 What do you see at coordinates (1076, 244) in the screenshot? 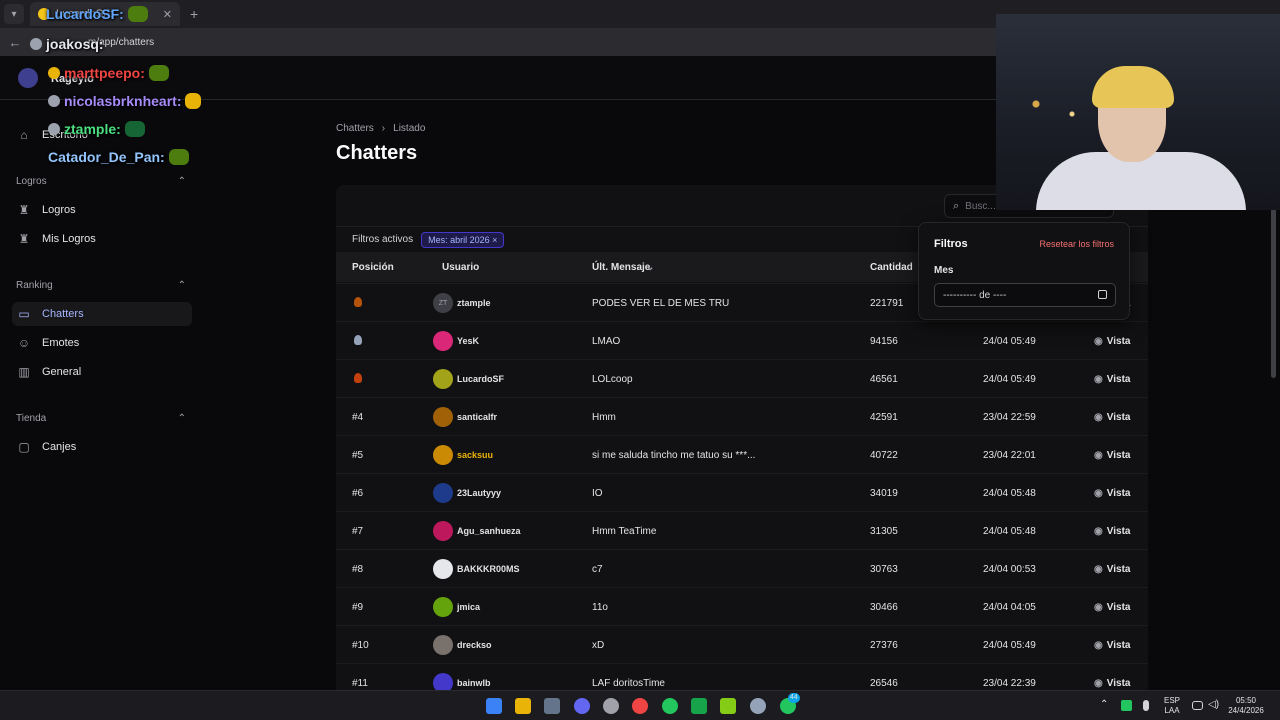
I see `reset-filters-button: Resetear los filtros` at bounding box center [1076, 244].